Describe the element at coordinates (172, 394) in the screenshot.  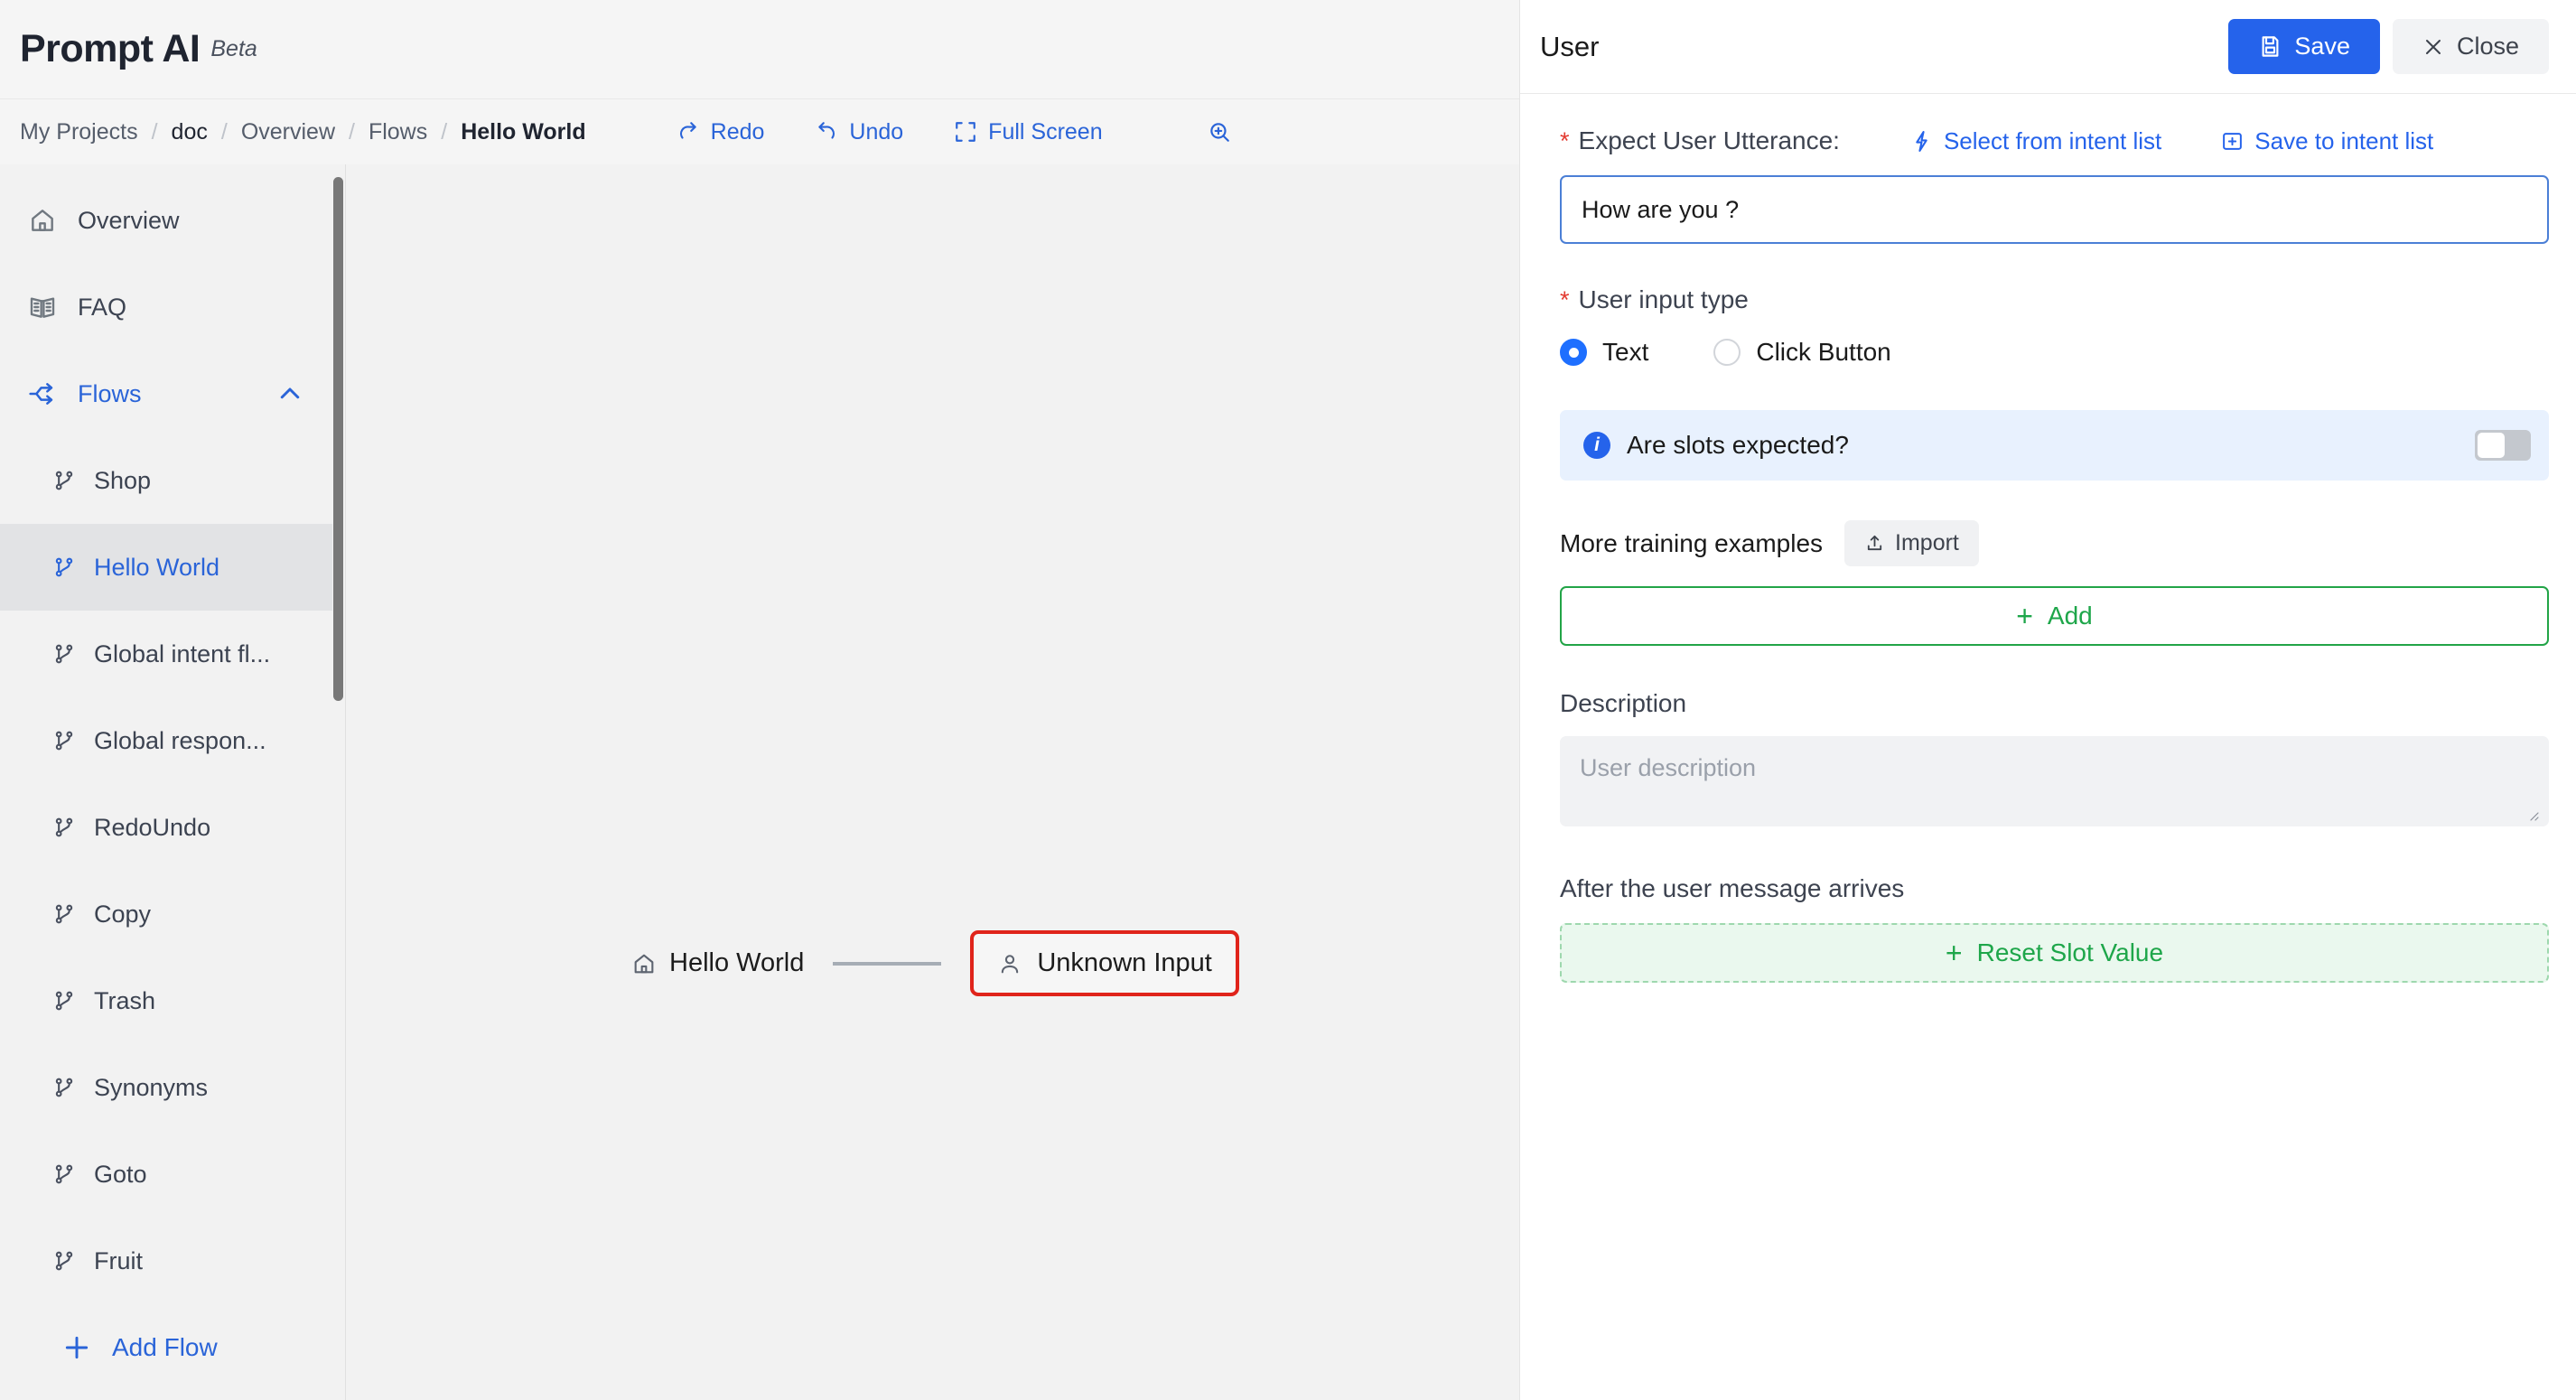
I see `sidebar-item-flows: Flows` at that location.